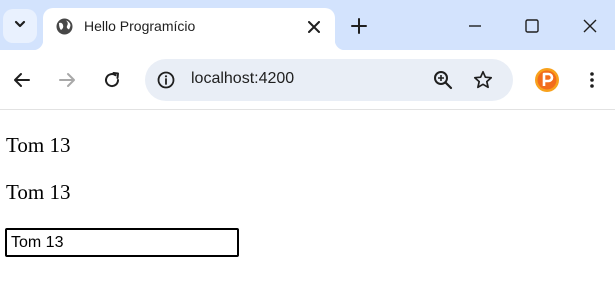 The height and width of the screenshot is (300, 615). I want to click on reload-icon, so click(112, 80).